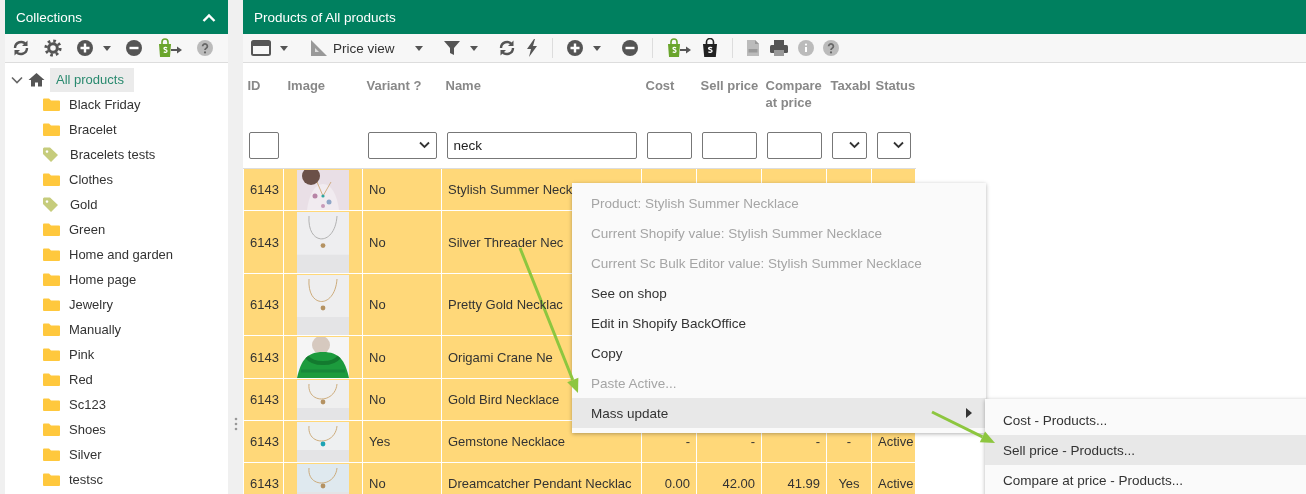 The image size is (1306, 494). I want to click on column-header: Variant ?, so click(403, 85).